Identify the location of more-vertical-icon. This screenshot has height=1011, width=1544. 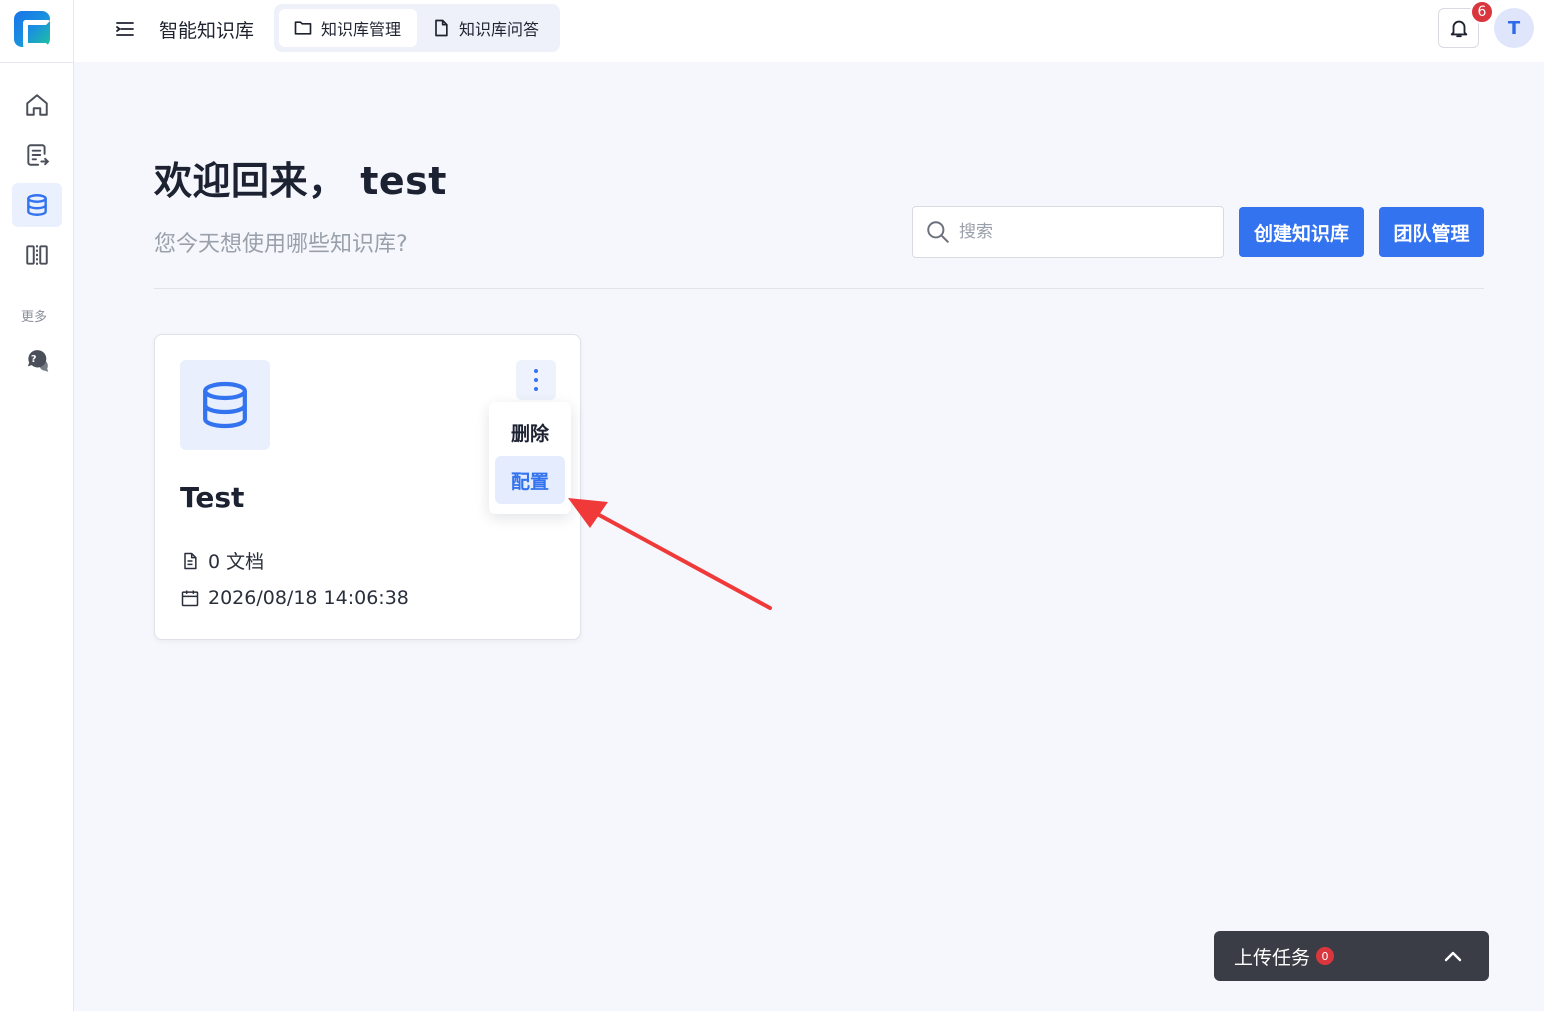
(536, 380).